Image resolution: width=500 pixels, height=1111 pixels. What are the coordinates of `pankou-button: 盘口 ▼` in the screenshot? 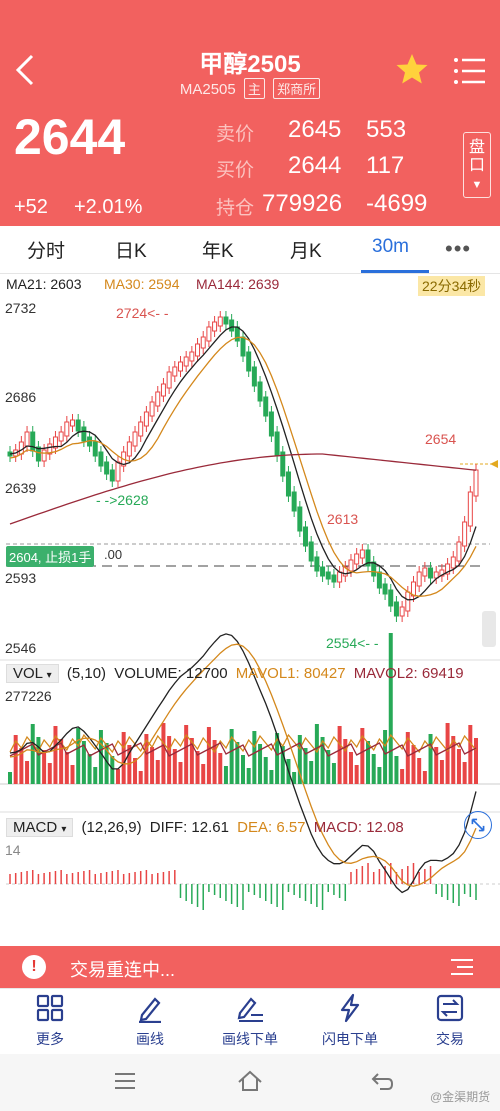 It's located at (477, 165).